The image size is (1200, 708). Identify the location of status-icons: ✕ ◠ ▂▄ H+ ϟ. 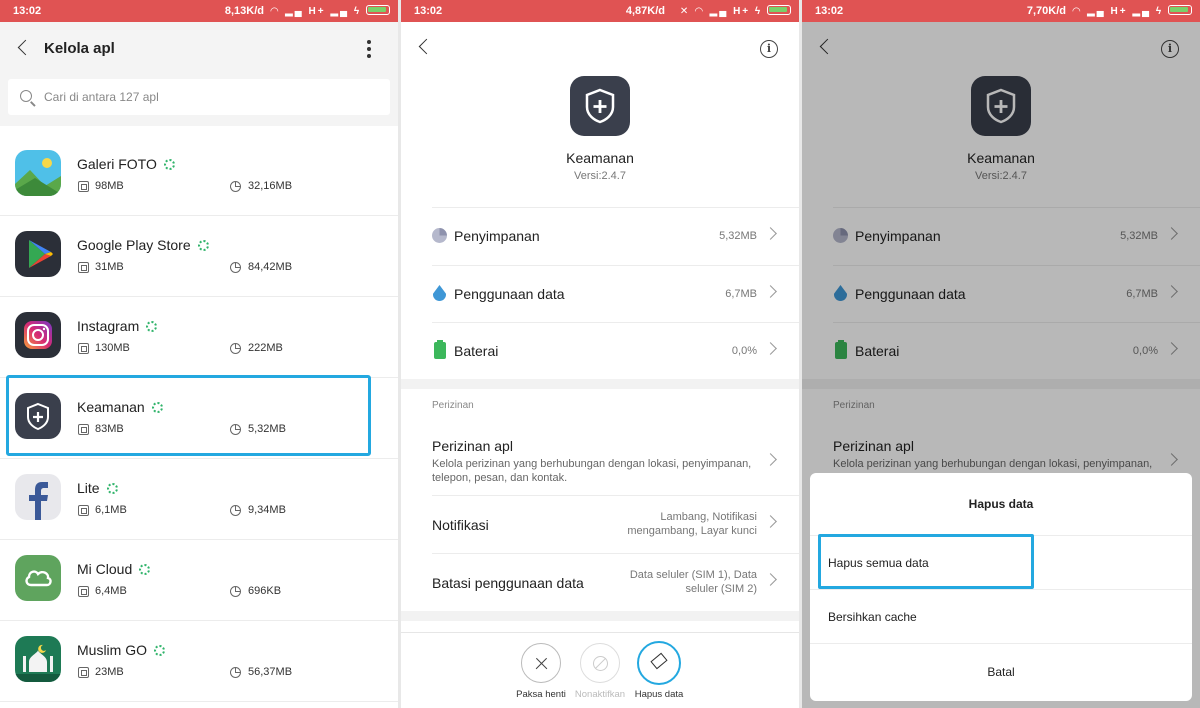
(735, 11).